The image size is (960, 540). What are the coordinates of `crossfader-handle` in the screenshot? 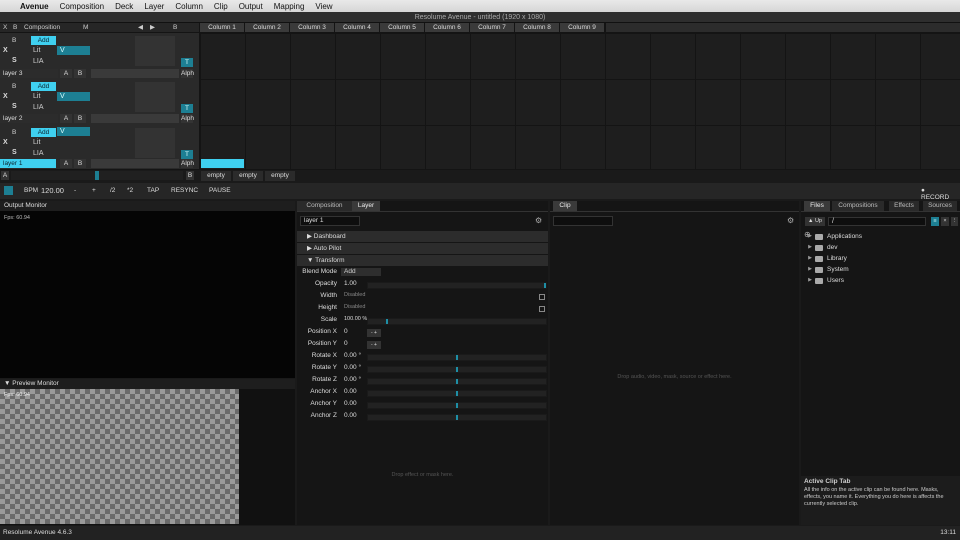 It's located at (97, 175).